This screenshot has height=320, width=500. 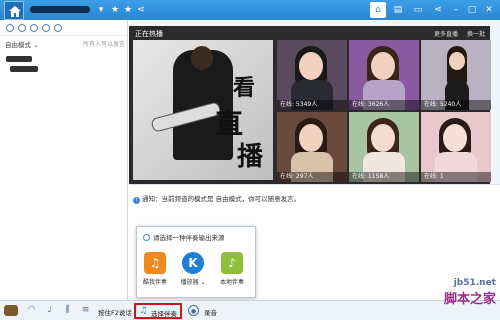 I want to click on option-label: 本地伴奏, so click(x=231, y=282).